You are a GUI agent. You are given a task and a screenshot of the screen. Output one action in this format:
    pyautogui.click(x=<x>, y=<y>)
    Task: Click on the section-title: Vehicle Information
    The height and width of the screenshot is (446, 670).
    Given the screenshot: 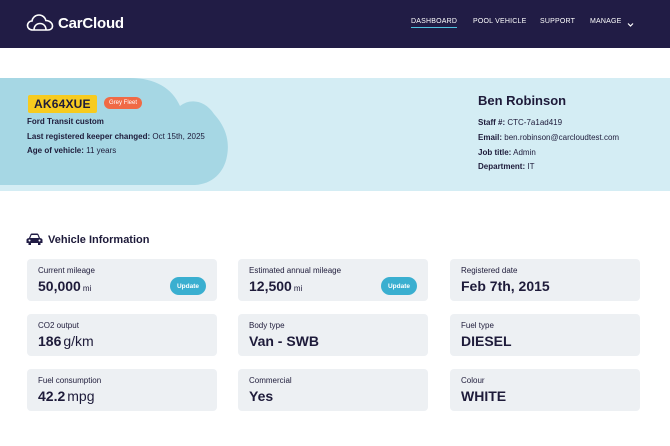 What is the action you would take?
    pyautogui.click(x=99, y=240)
    